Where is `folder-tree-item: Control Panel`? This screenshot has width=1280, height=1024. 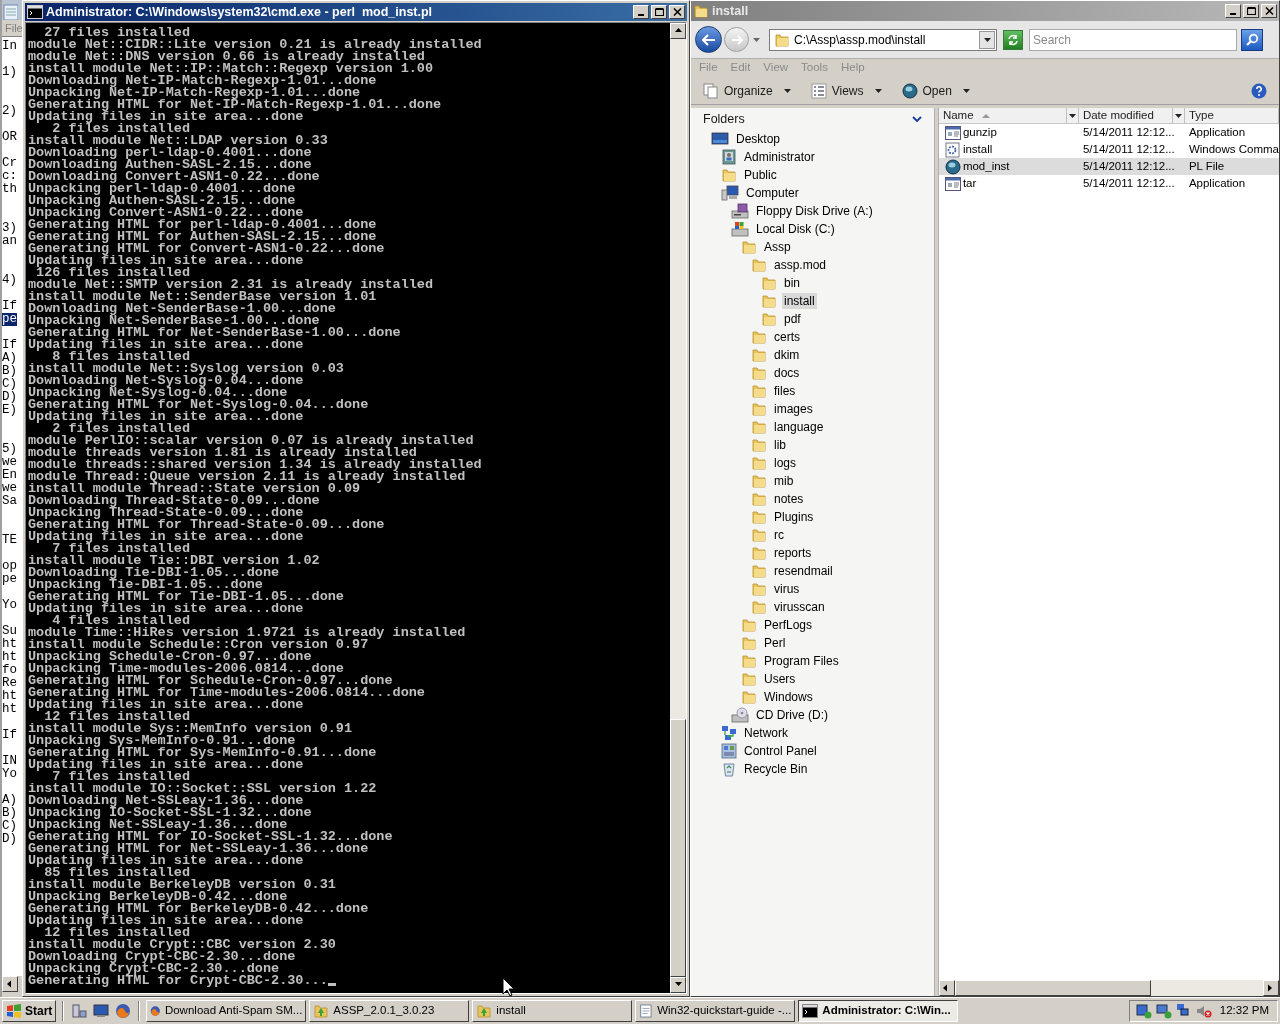
folder-tree-item: Control Panel is located at coordinates (780, 751).